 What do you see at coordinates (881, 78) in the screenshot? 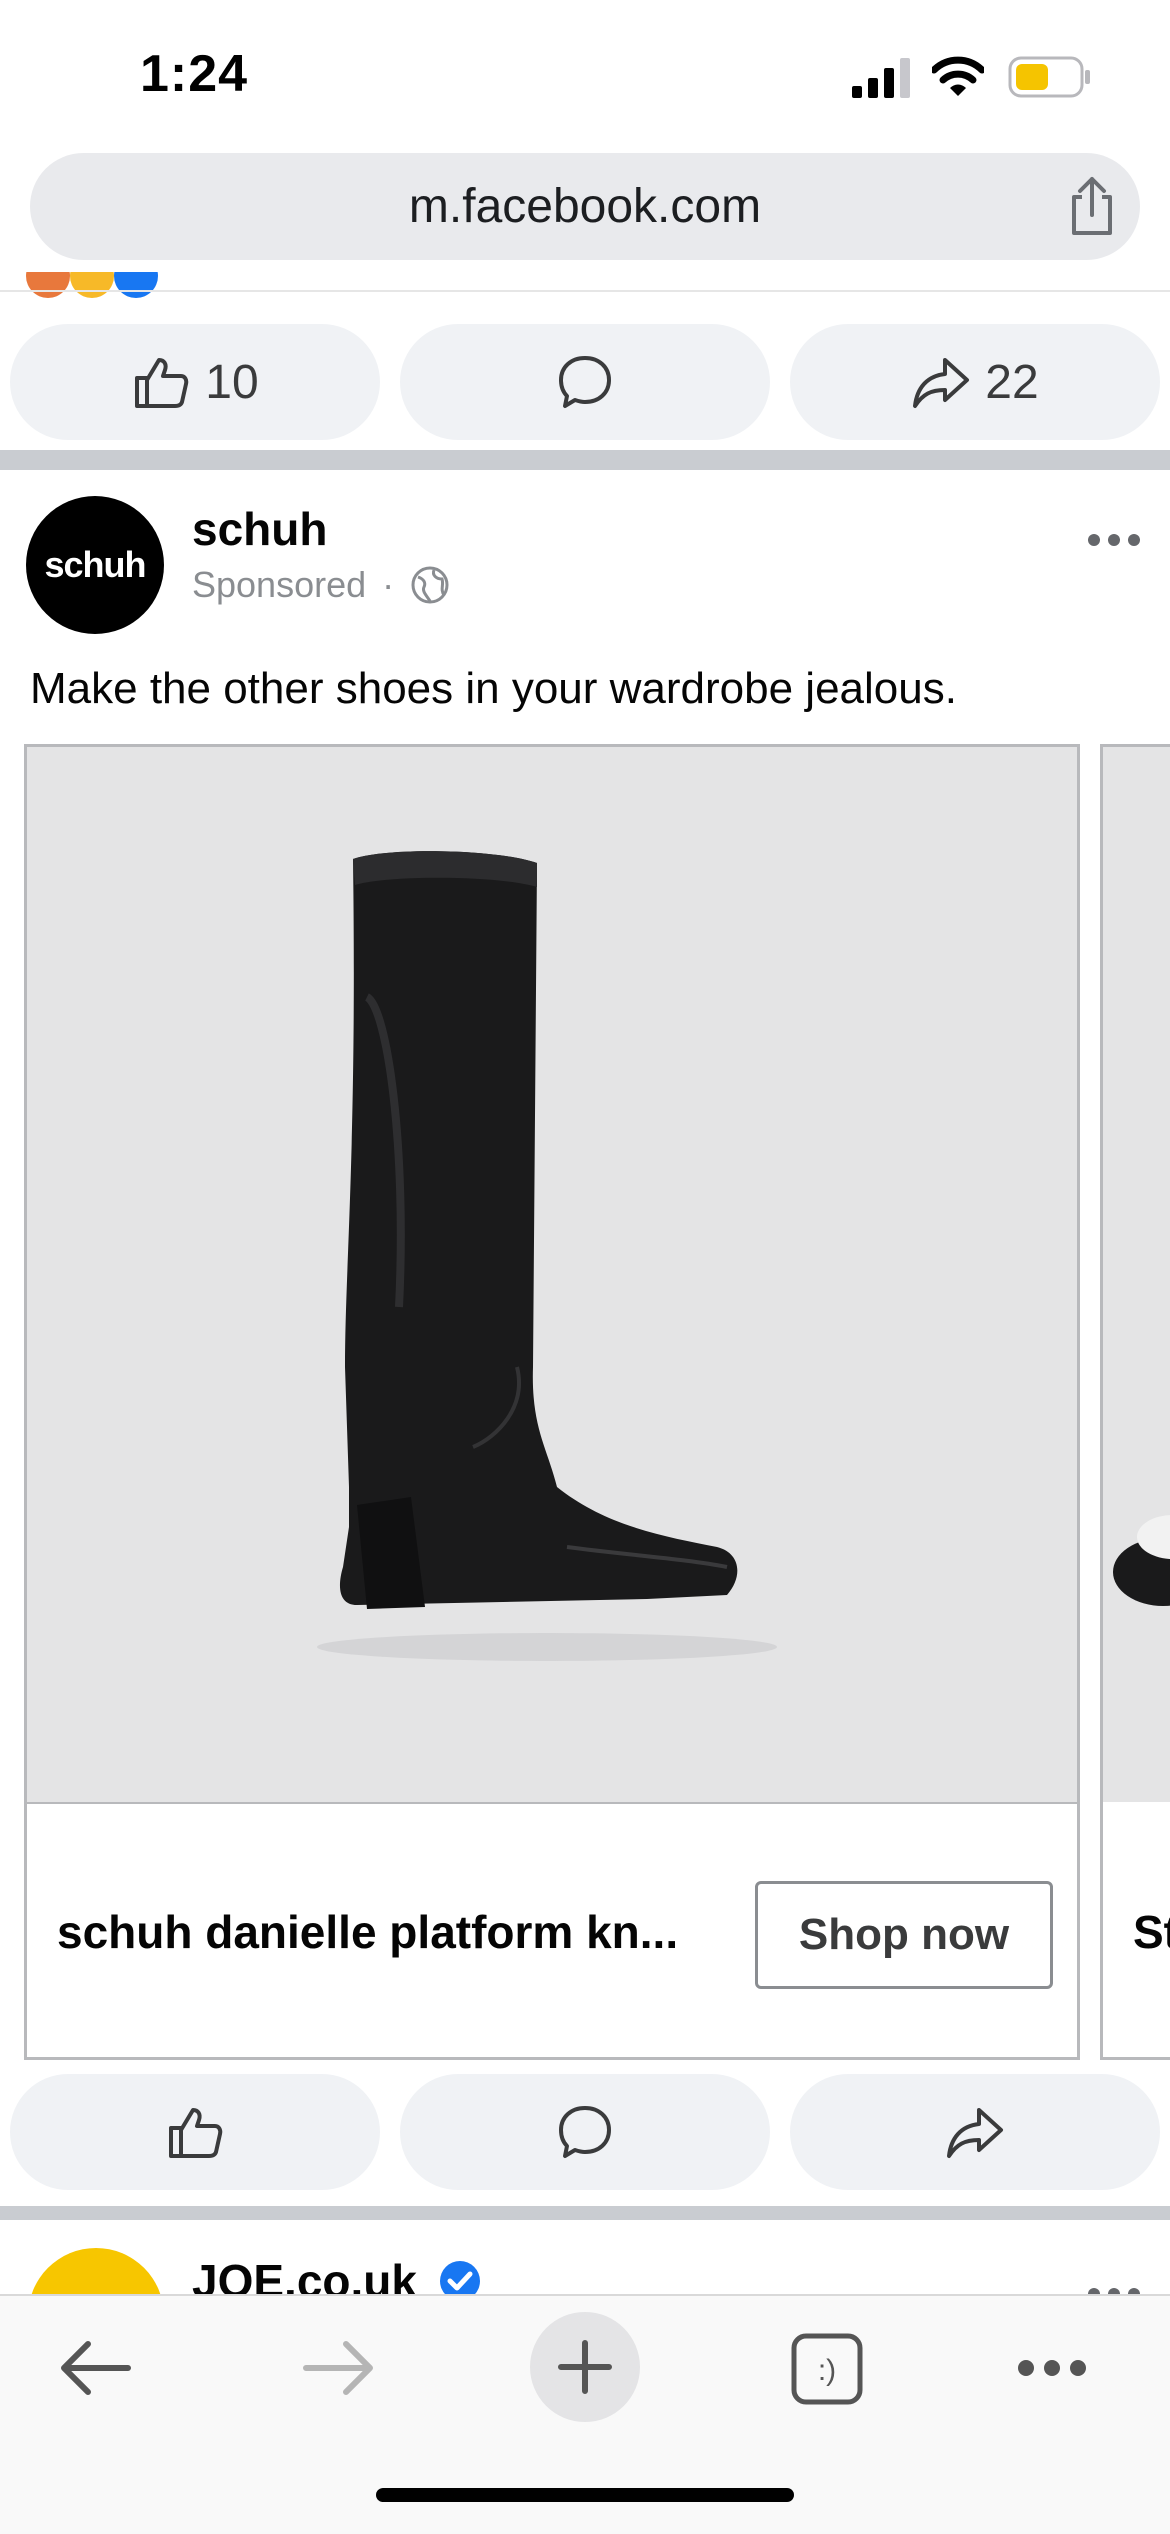
I see `signal-icon` at bounding box center [881, 78].